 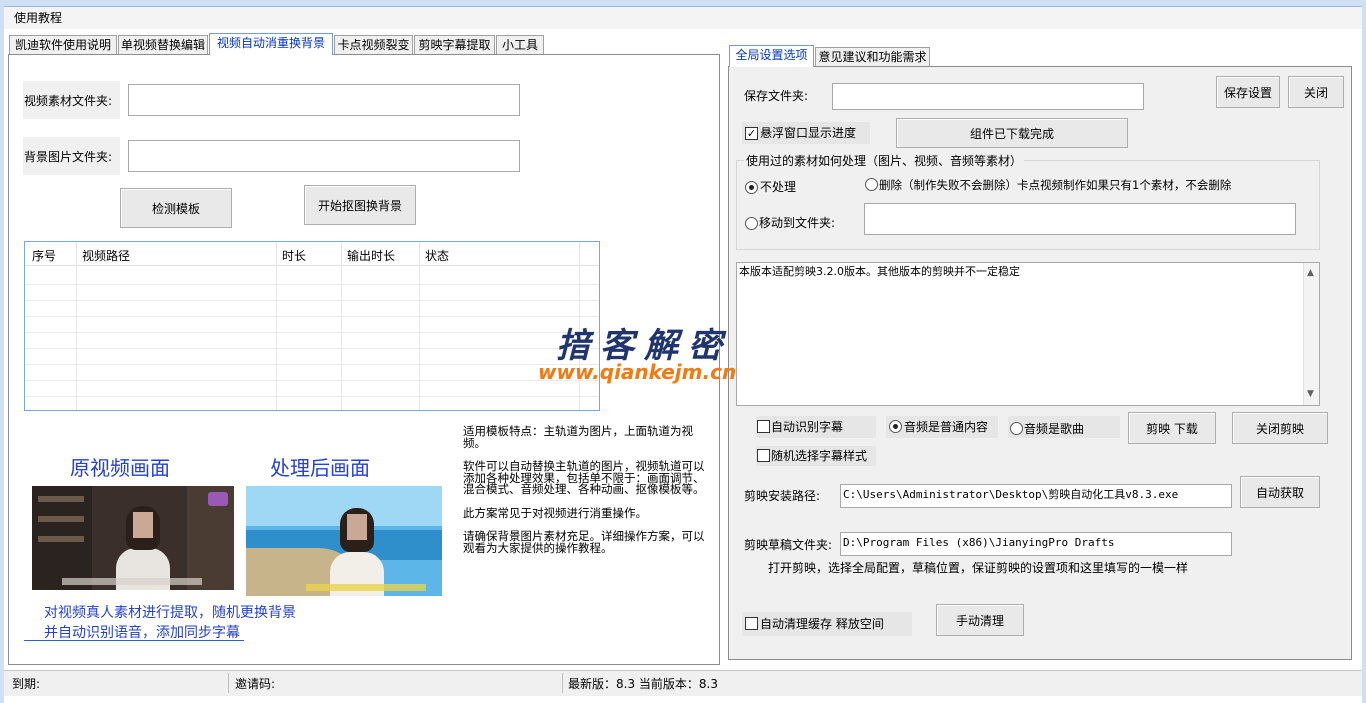 What do you see at coordinates (68, 101) in the screenshot?
I see `video-folder-label: 视频素材文件夹:` at bounding box center [68, 101].